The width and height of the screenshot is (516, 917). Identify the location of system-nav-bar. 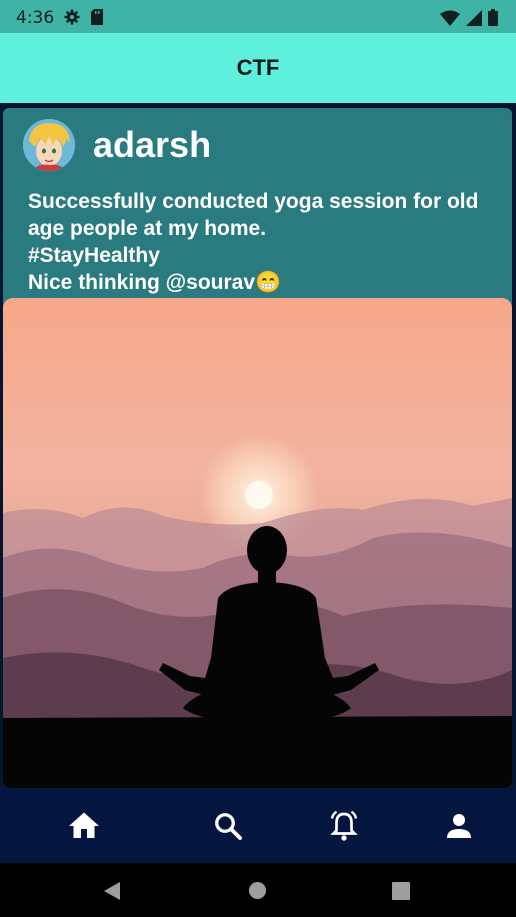
(258, 890).